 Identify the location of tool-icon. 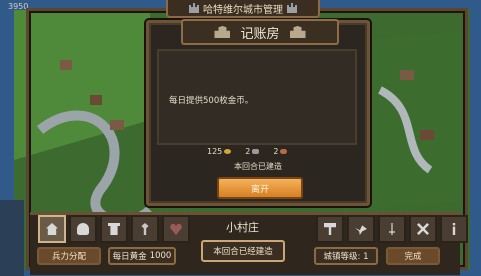
(256, 151).